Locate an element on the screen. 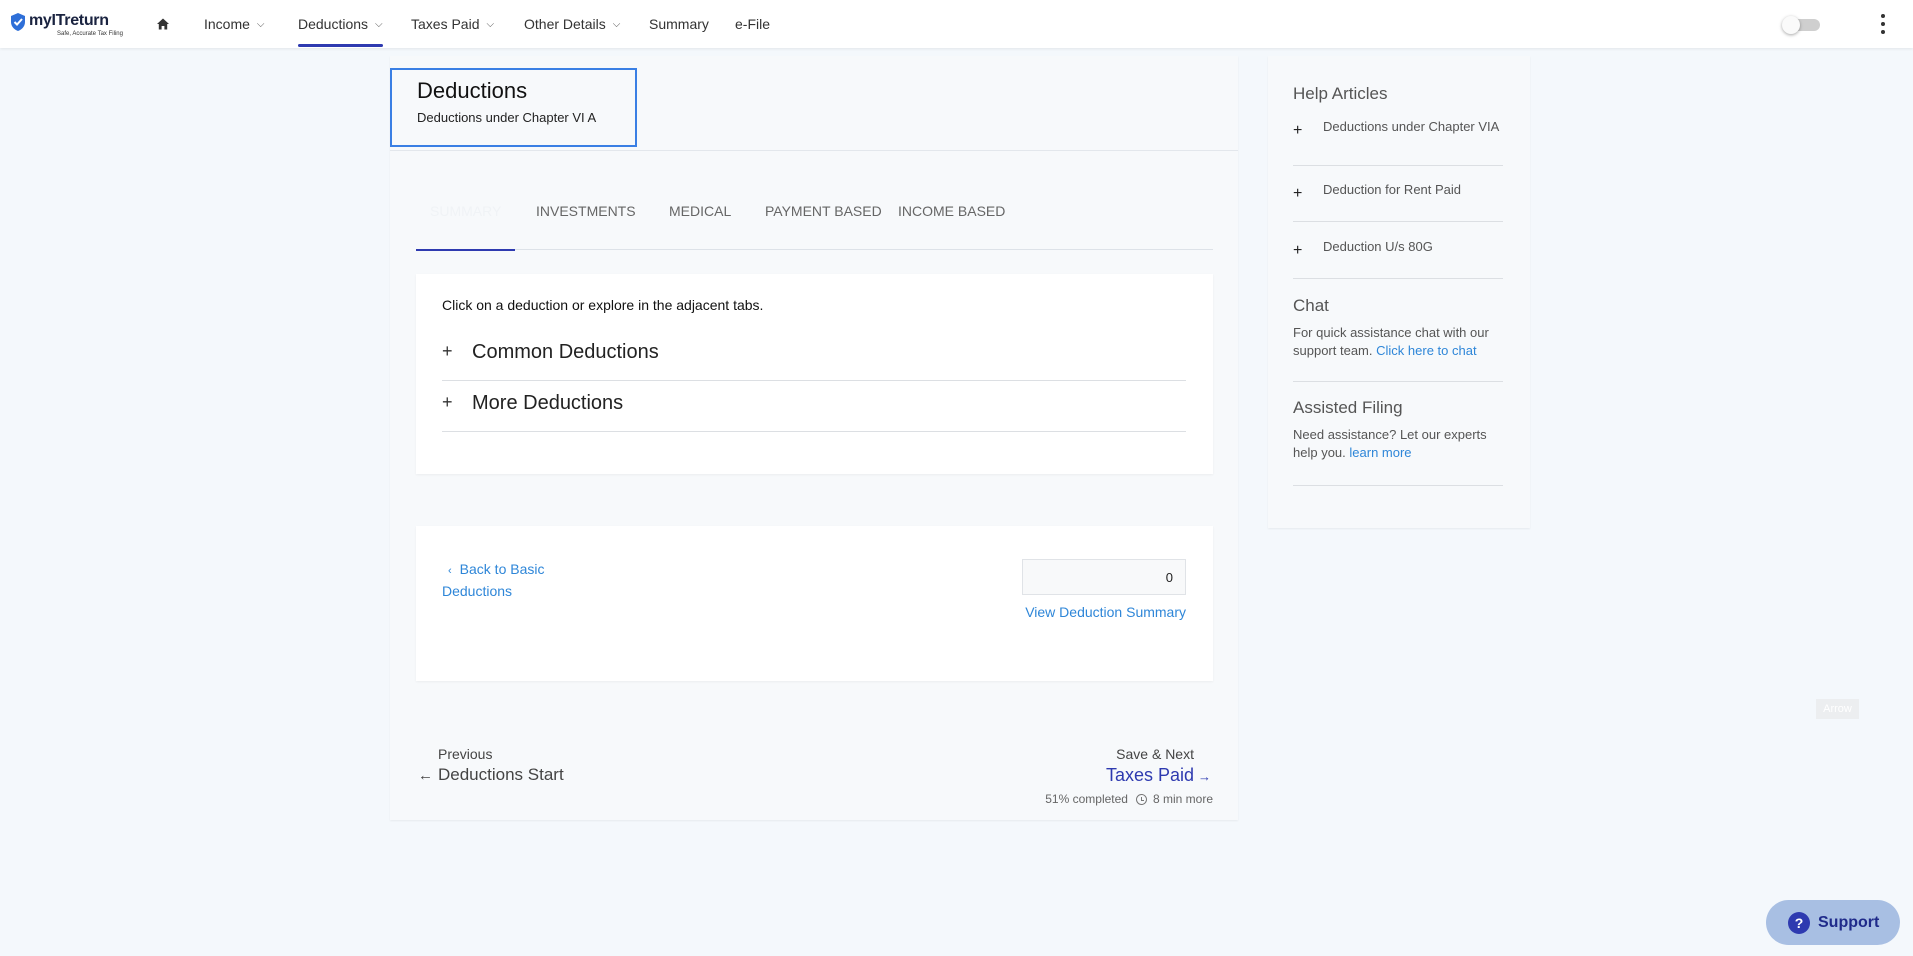  chevron-left-icon: ‹ is located at coordinates (450, 571).